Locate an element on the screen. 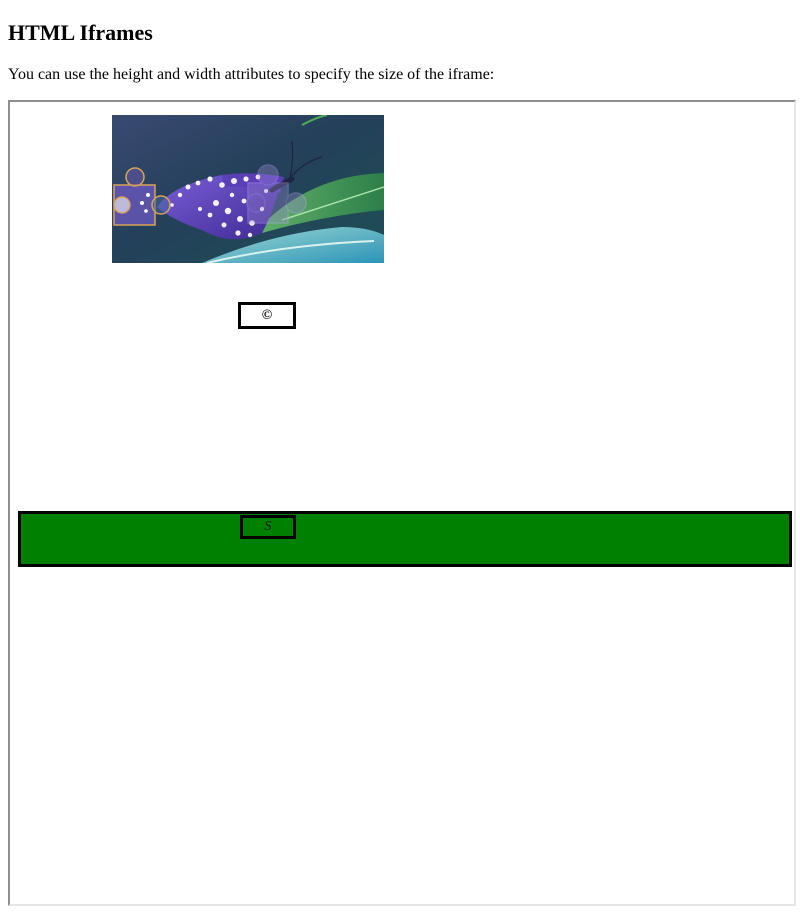 The width and height of the screenshot is (800, 917). symbol-text: © is located at coordinates (267, 315).